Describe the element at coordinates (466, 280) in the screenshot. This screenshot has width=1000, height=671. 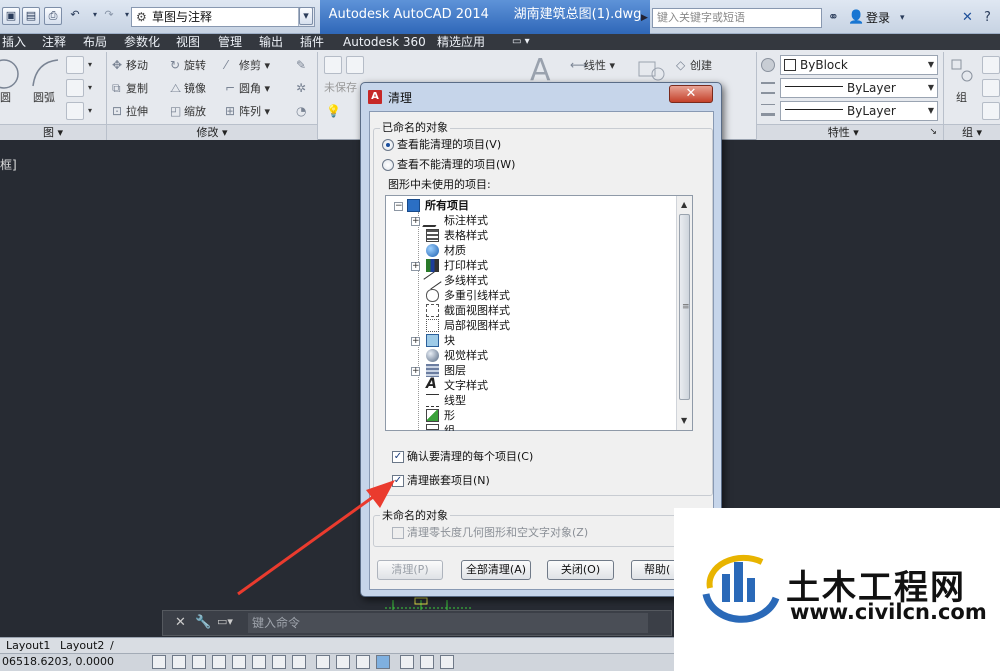
I see `tree-item: 多线样式` at that location.